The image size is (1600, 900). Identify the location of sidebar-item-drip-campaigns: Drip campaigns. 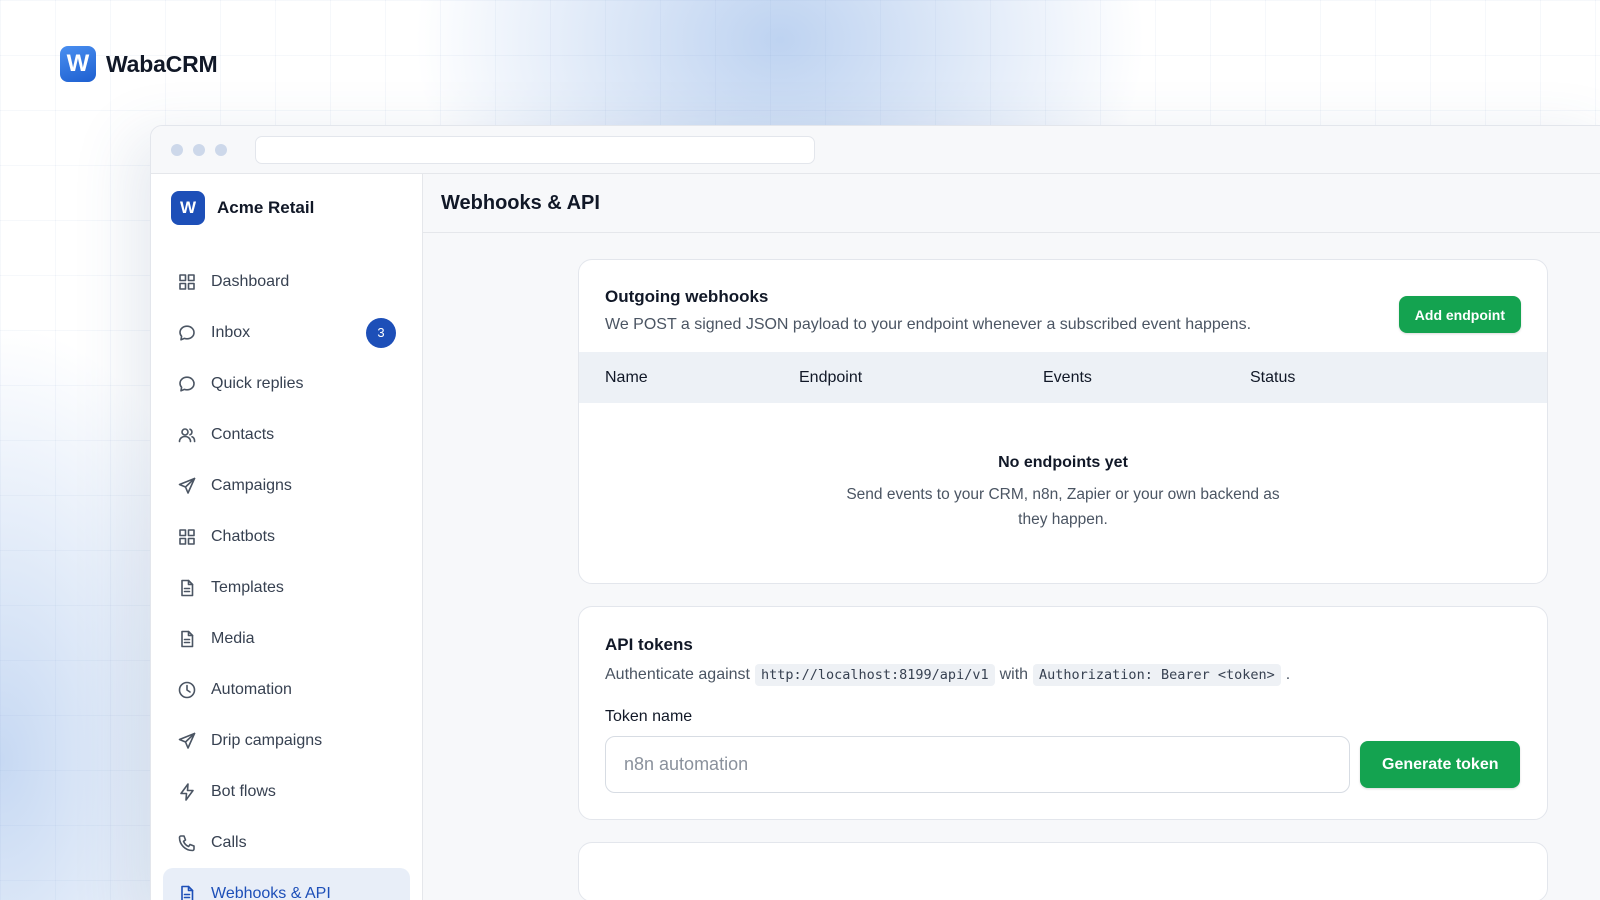
(286, 740).